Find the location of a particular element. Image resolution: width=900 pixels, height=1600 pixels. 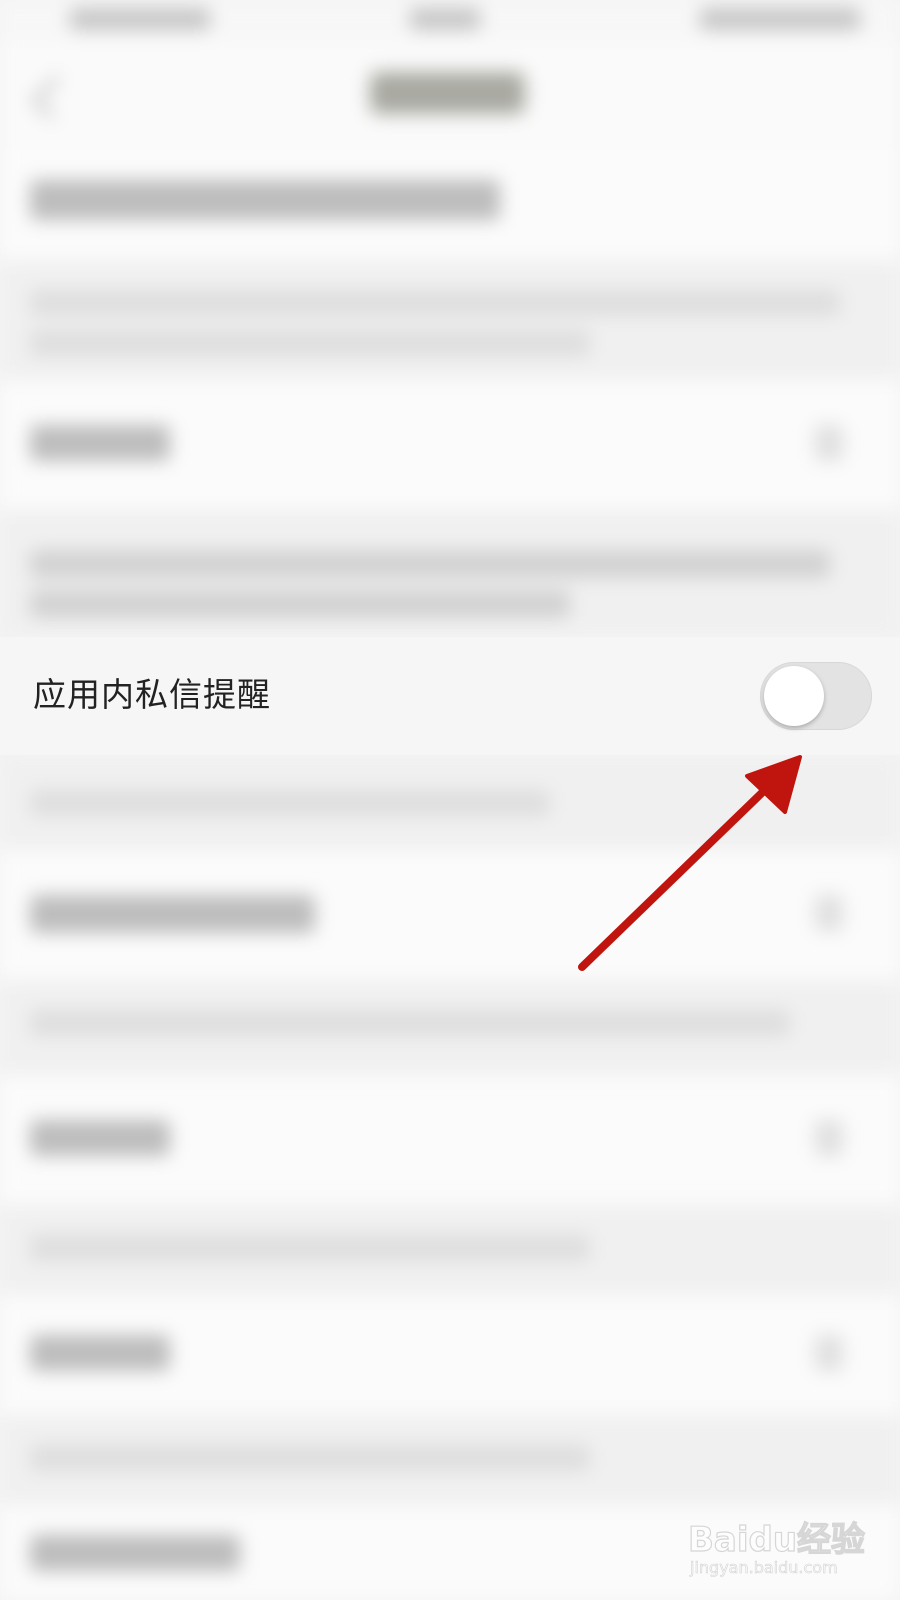

baidu-jingyan-watermark: Baidu经验 jingyan.baidu.com is located at coordinates (787, 1545).